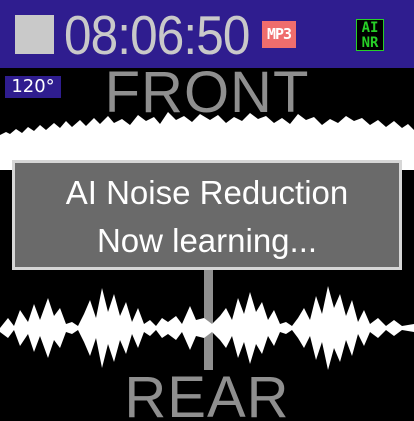 The height and width of the screenshot is (421, 414). I want to click on ainr-badge-line1: AI, so click(370, 28).